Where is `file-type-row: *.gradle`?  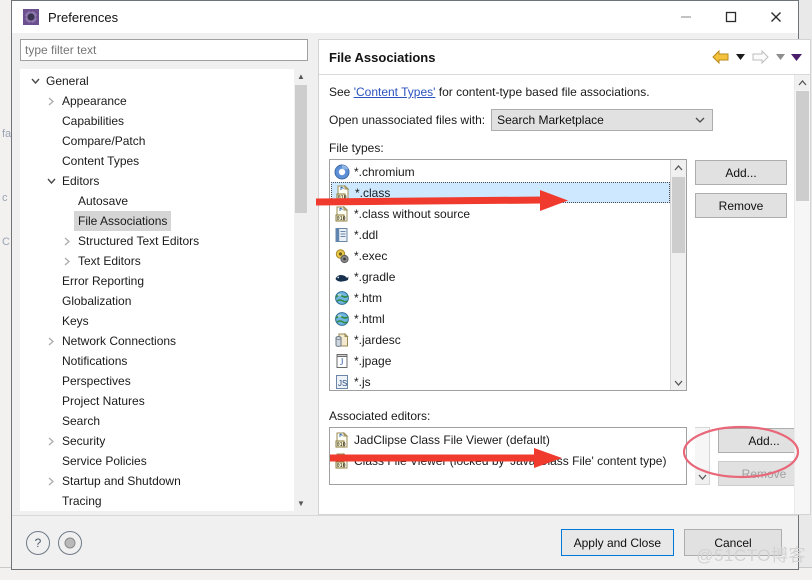 file-type-row: *.gradle is located at coordinates (500, 276).